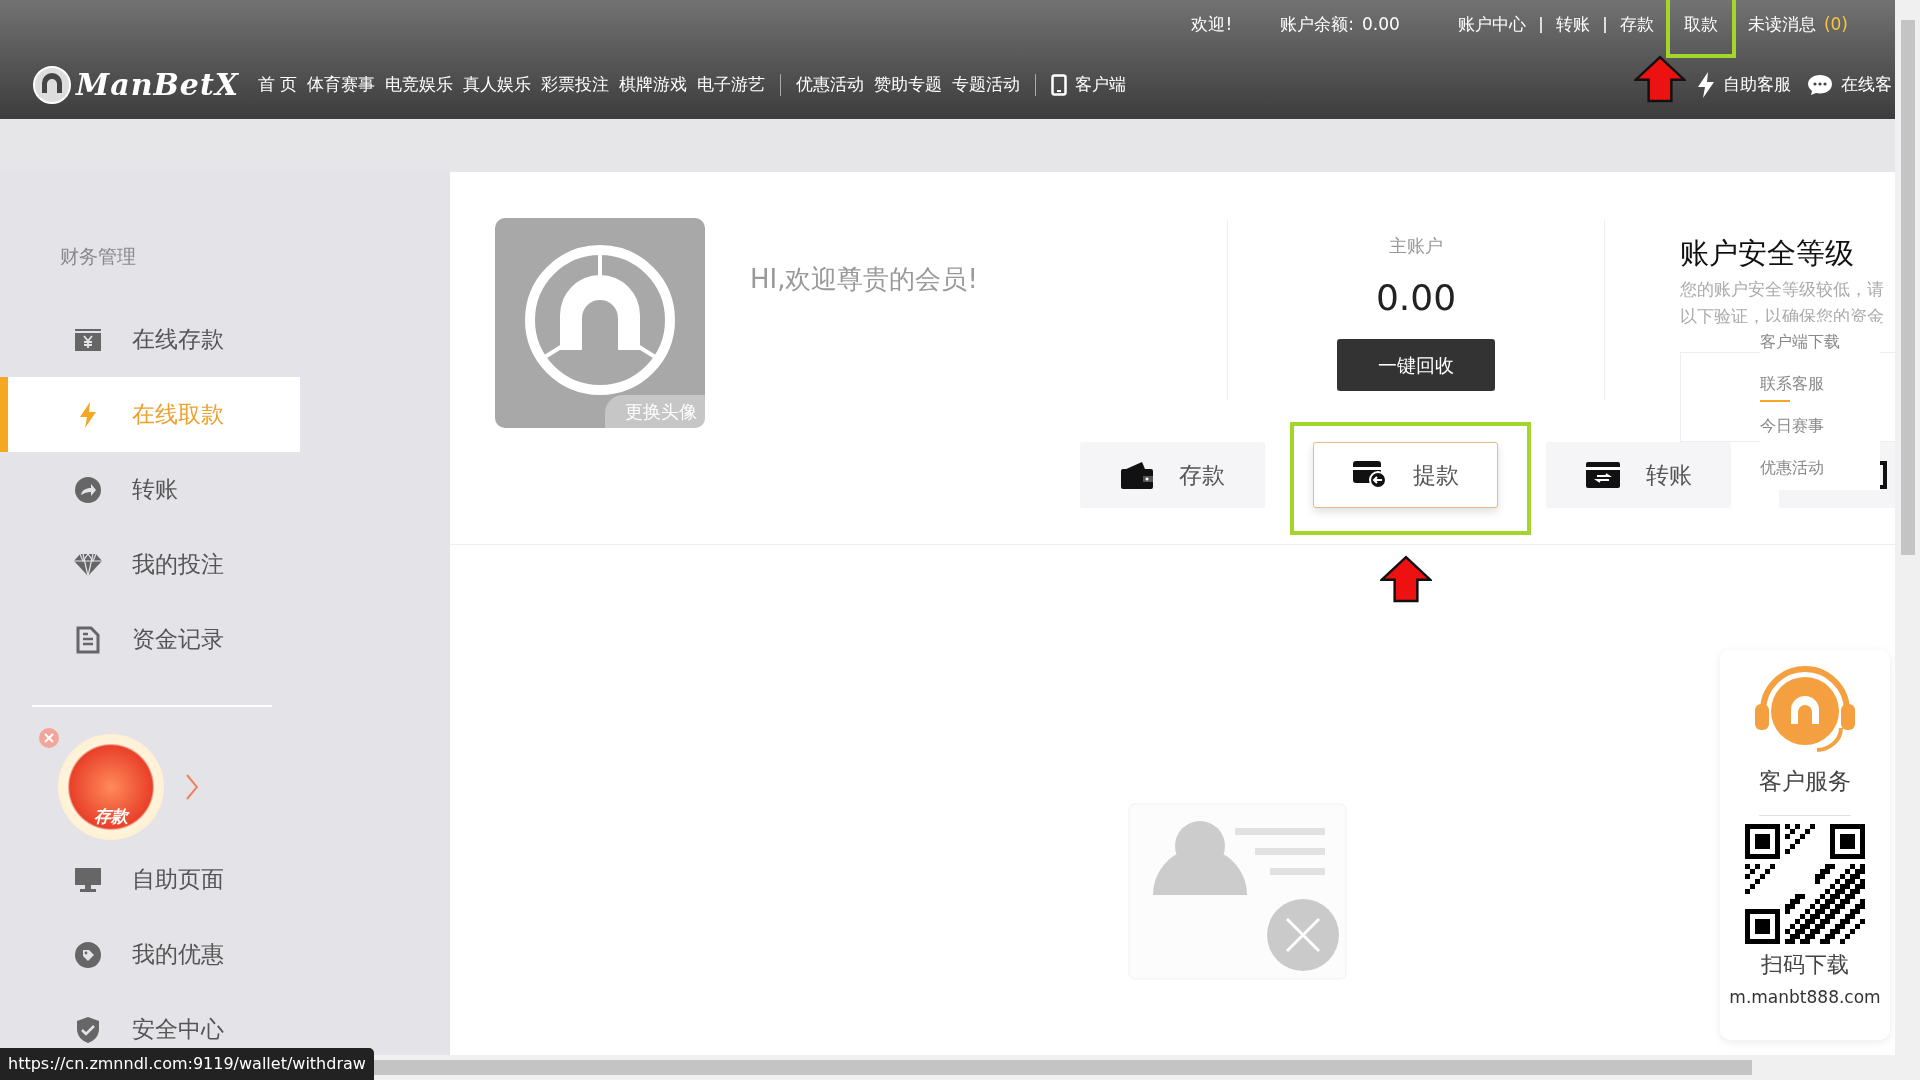 The image size is (1920, 1080). I want to click on security-description: 您的账户安全等级较低，请, so click(1782, 289).